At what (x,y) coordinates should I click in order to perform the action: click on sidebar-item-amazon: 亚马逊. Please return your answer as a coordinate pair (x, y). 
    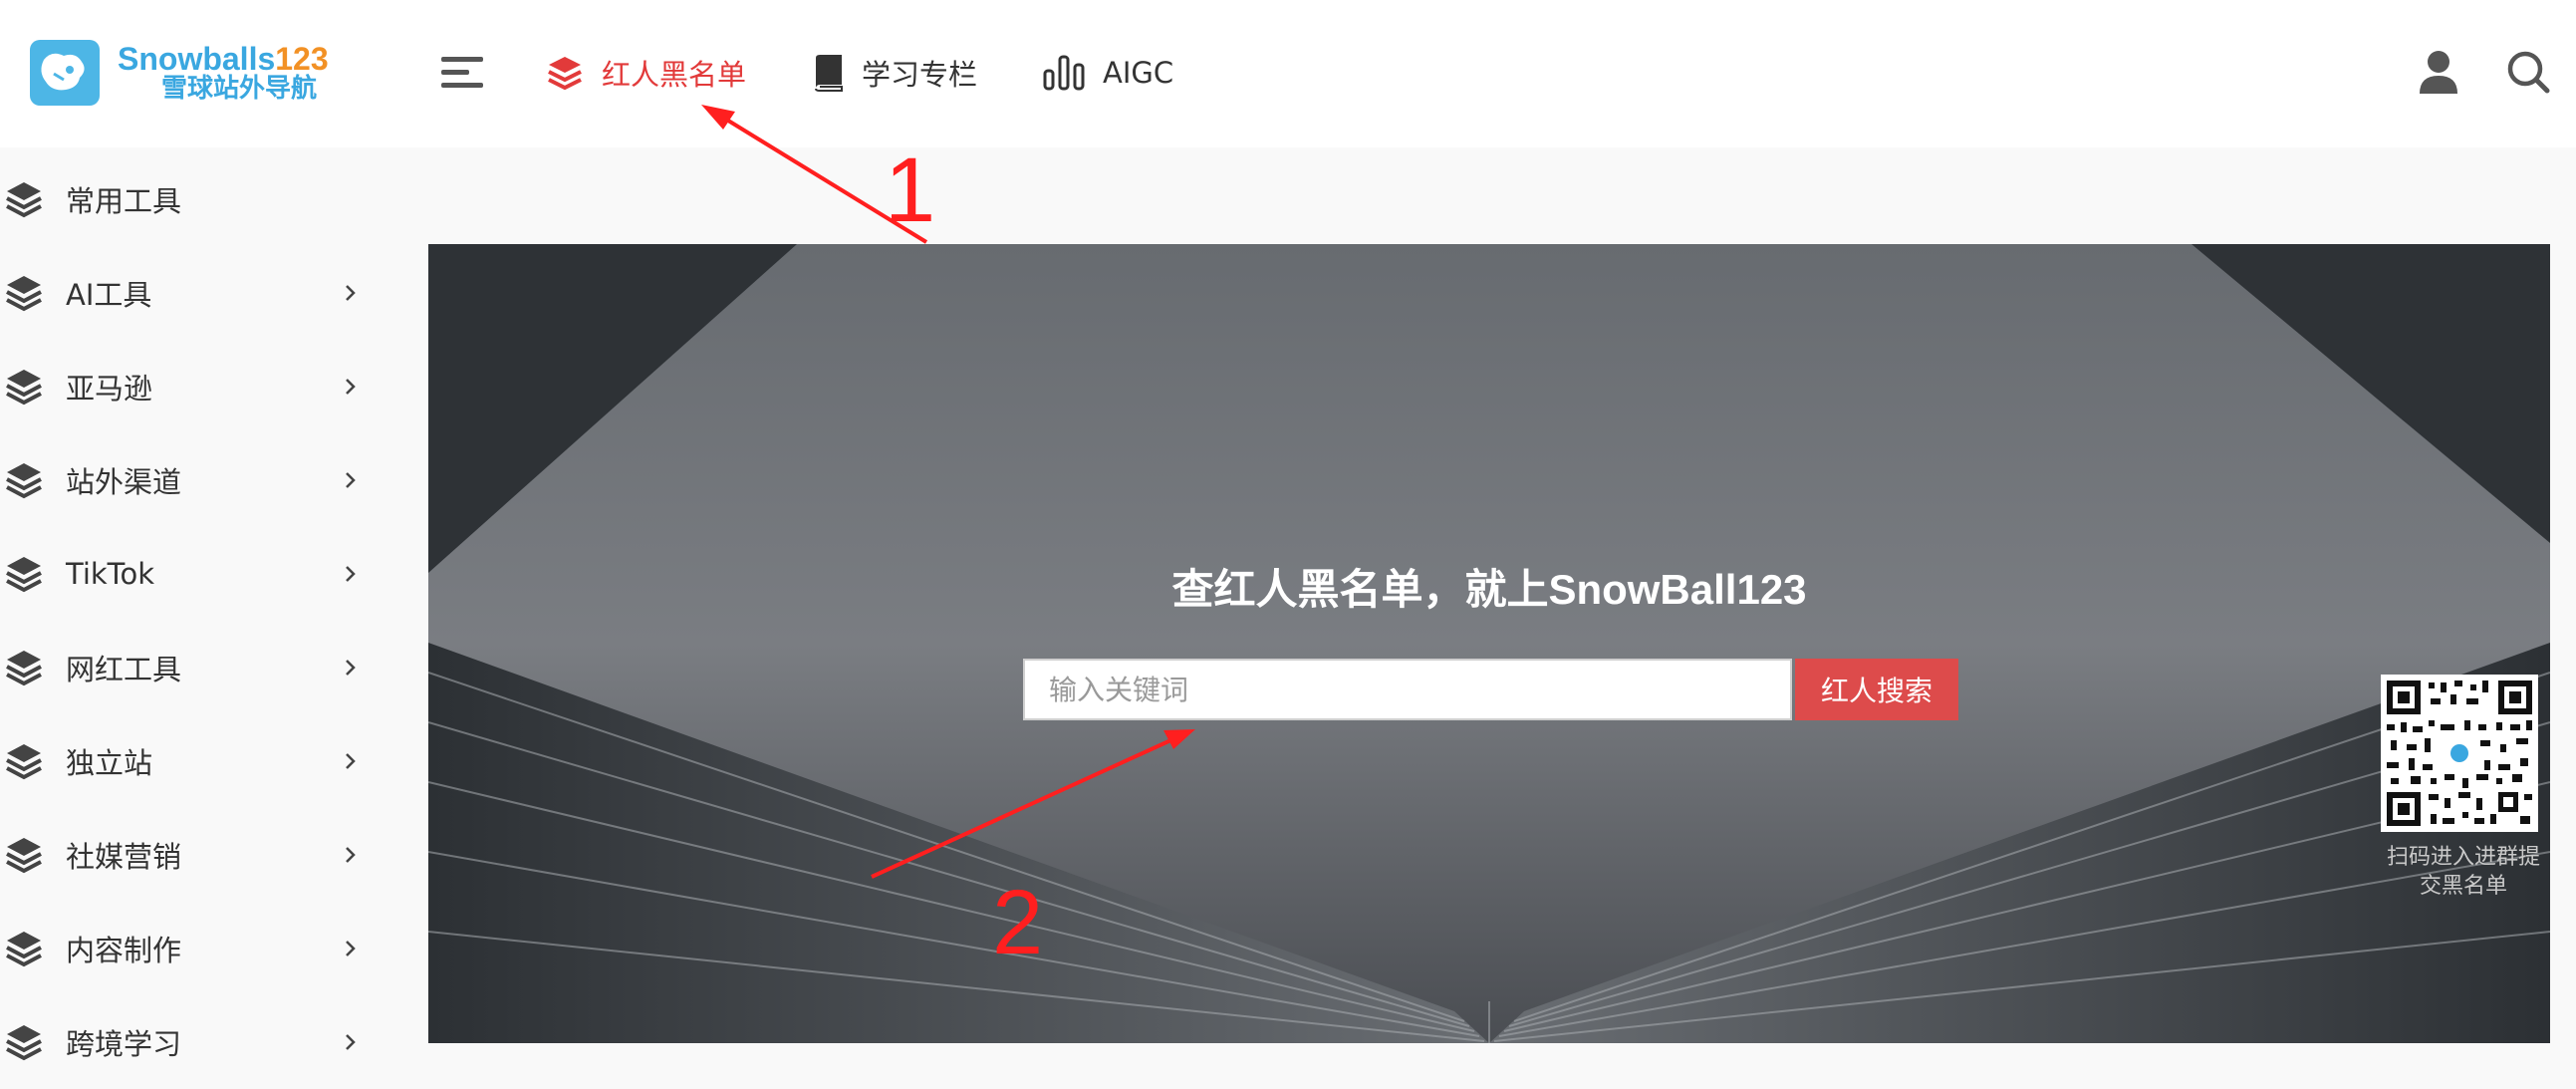
    Looking at the image, I should click on (189, 386).